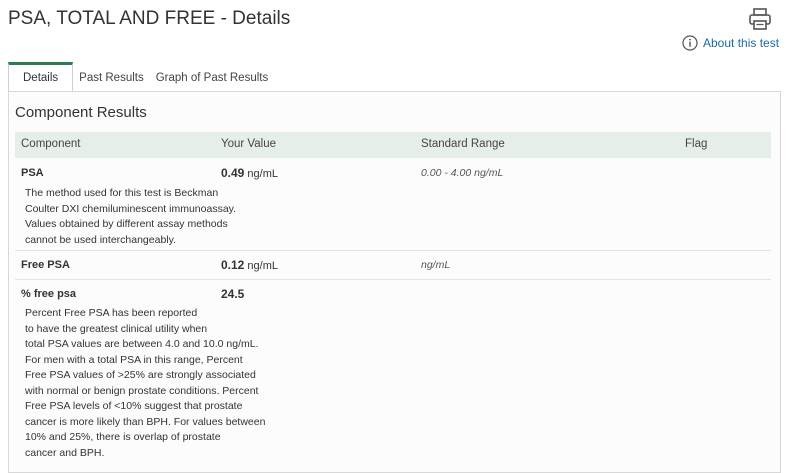 The image size is (800, 473). What do you see at coordinates (49, 294) in the screenshot?
I see `component-name: % free psa` at bounding box center [49, 294].